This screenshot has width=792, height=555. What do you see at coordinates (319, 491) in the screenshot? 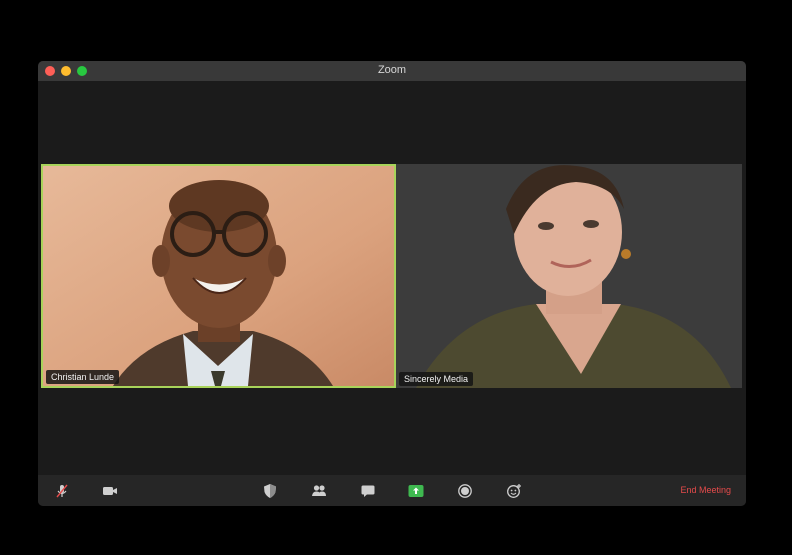
I see `participants-icon` at bounding box center [319, 491].